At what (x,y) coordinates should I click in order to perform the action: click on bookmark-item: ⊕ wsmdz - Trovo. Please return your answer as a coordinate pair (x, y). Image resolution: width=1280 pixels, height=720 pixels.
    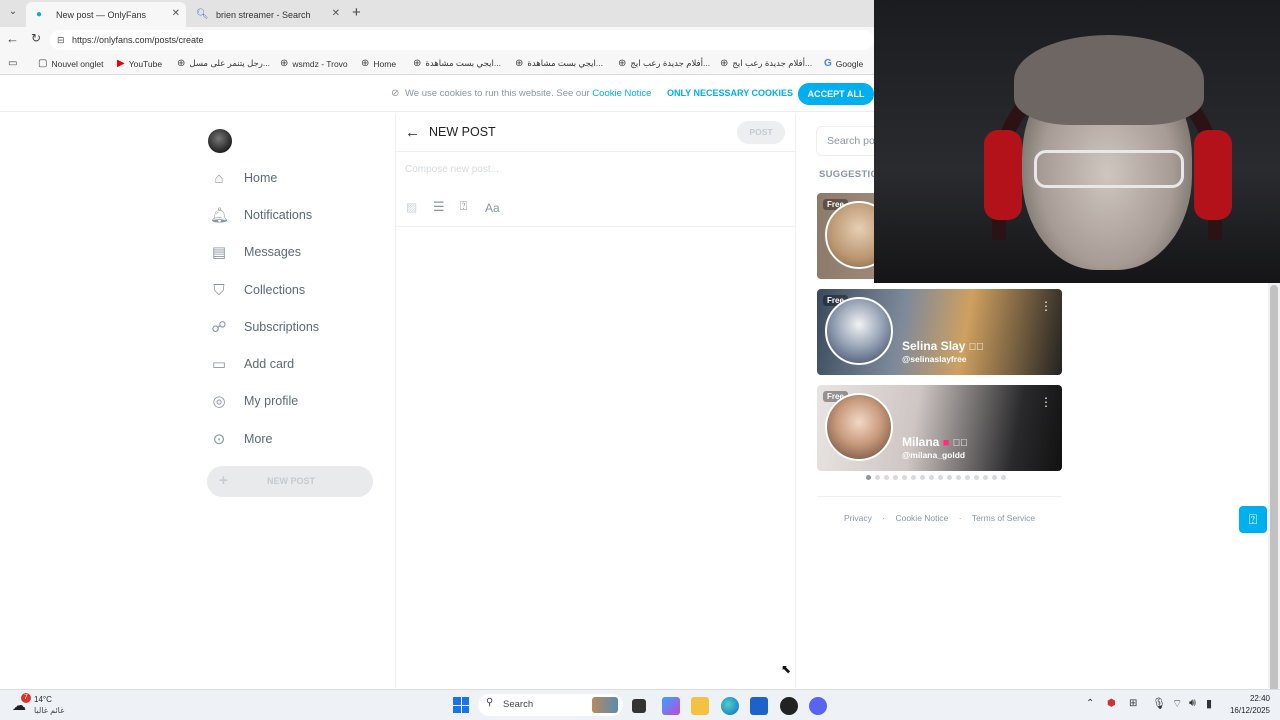
    Looking at the image, I should click on (314, 63).